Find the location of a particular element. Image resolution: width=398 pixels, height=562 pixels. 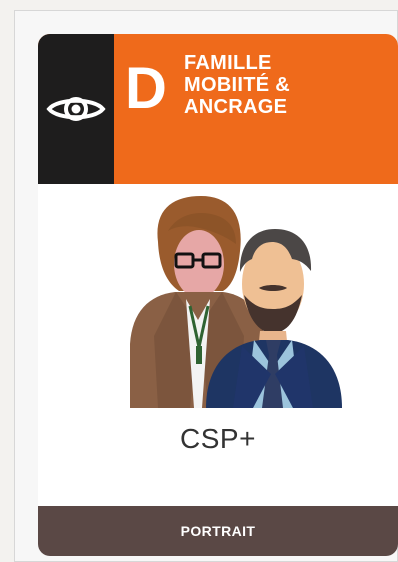

eye-icon is located at coordinates (76, 109).